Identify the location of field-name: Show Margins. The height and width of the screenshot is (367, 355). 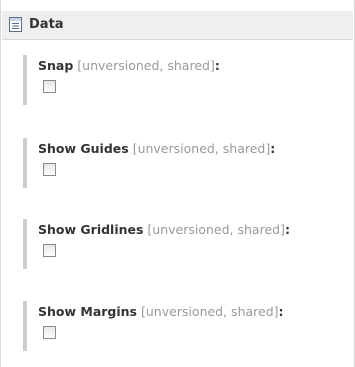
(87, 311).